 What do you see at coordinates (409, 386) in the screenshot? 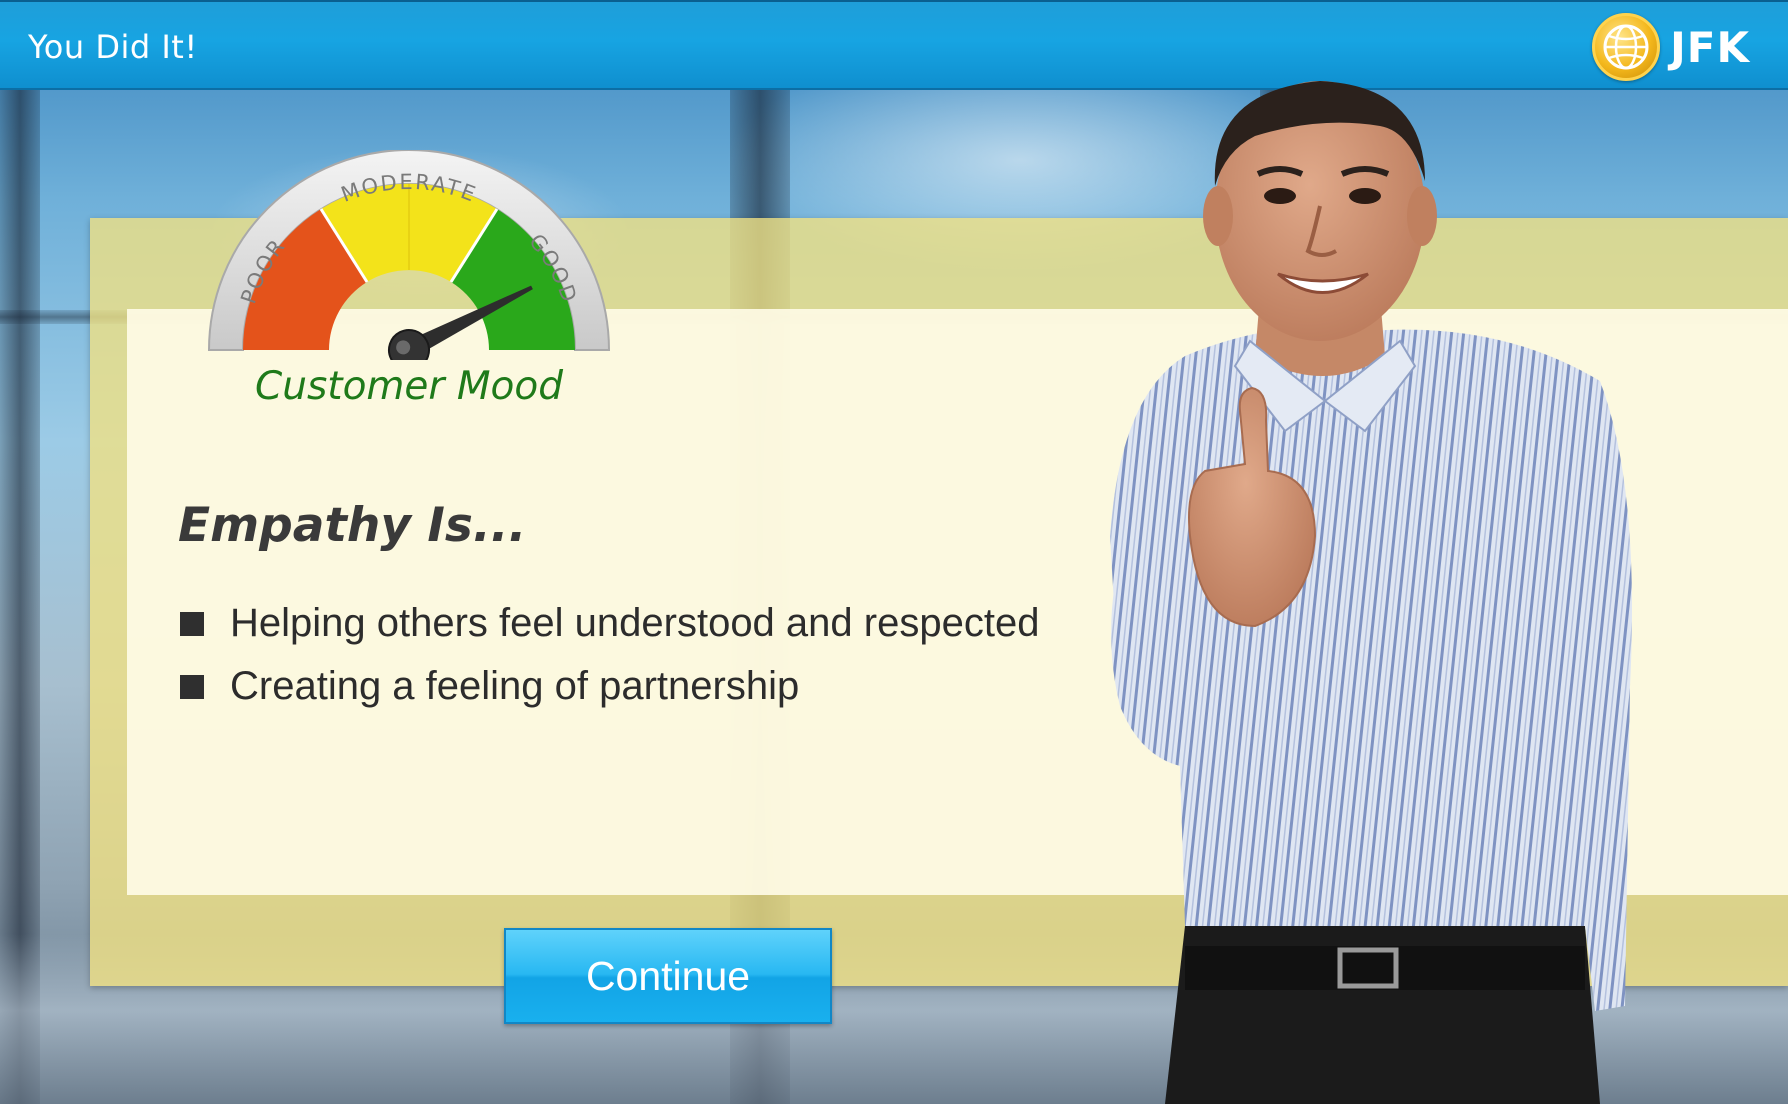
I see `gauge-caption: Customer Mood` at bounding box center [409, 386].